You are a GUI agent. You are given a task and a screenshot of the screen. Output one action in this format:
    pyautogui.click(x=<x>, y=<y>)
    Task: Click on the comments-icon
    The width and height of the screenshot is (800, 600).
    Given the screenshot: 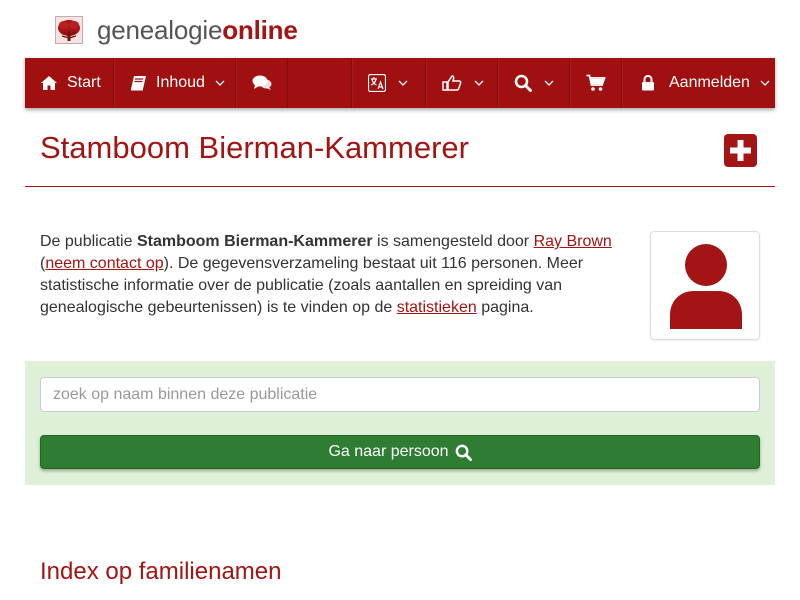 What is the action you would take?
    pyautogui.click(x=262, y=83)
    